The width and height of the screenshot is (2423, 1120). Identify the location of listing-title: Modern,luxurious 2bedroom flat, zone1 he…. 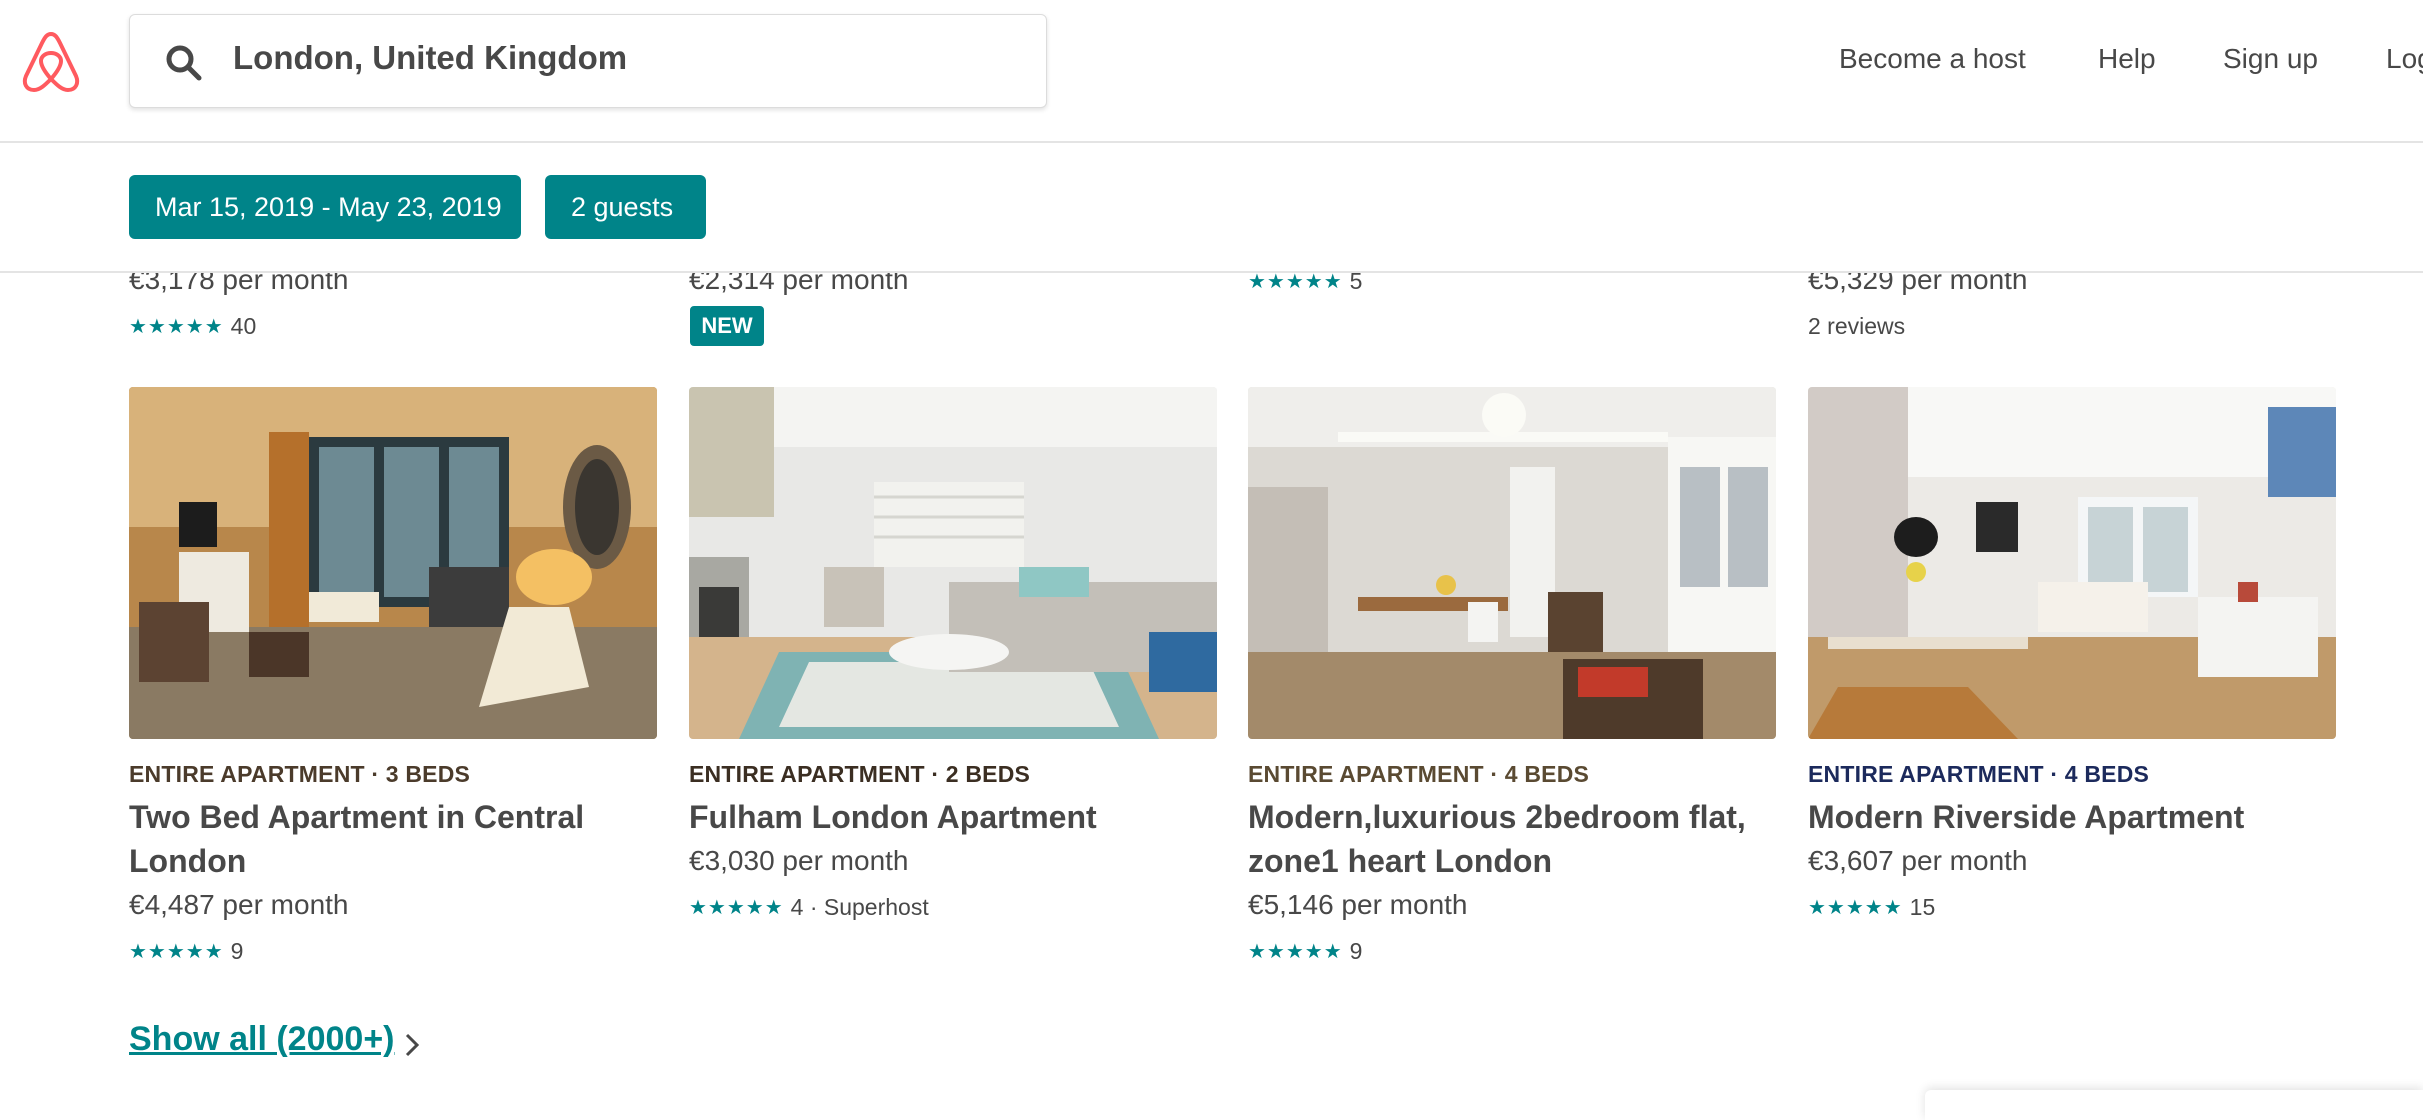
(1512, 839).